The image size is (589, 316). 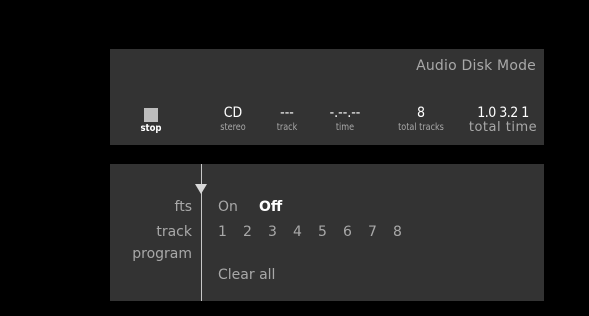 What do you see at coordinates (397, 232) in the screenshot?
I see `track-option-8: 8` at bounding box center [397, 232].